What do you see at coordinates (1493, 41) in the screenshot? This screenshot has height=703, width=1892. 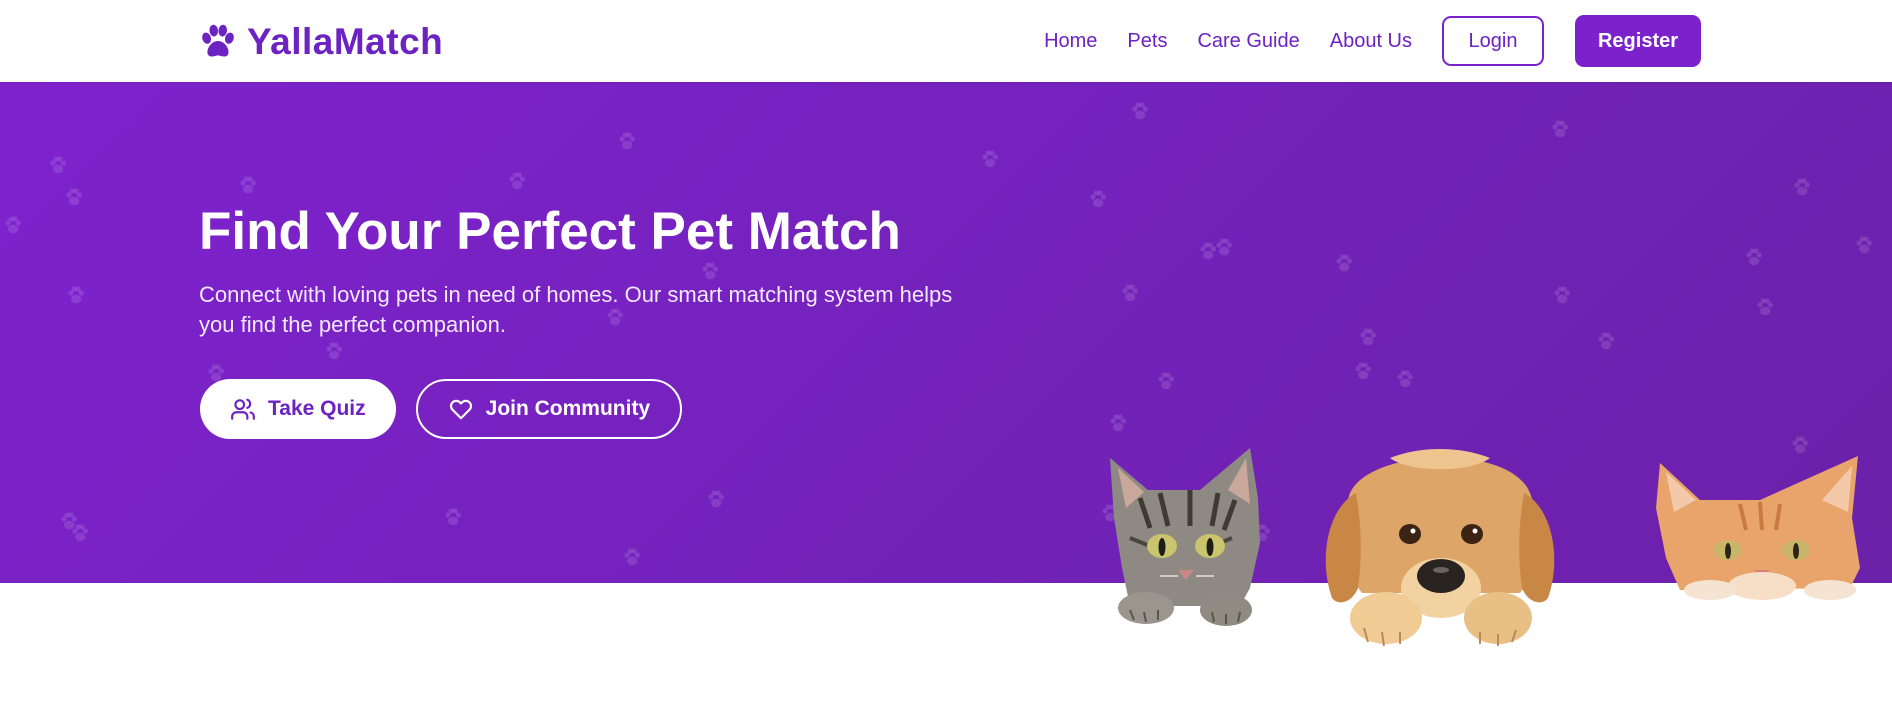 I see `login-button: Login` at bounding box center [1493, 41].